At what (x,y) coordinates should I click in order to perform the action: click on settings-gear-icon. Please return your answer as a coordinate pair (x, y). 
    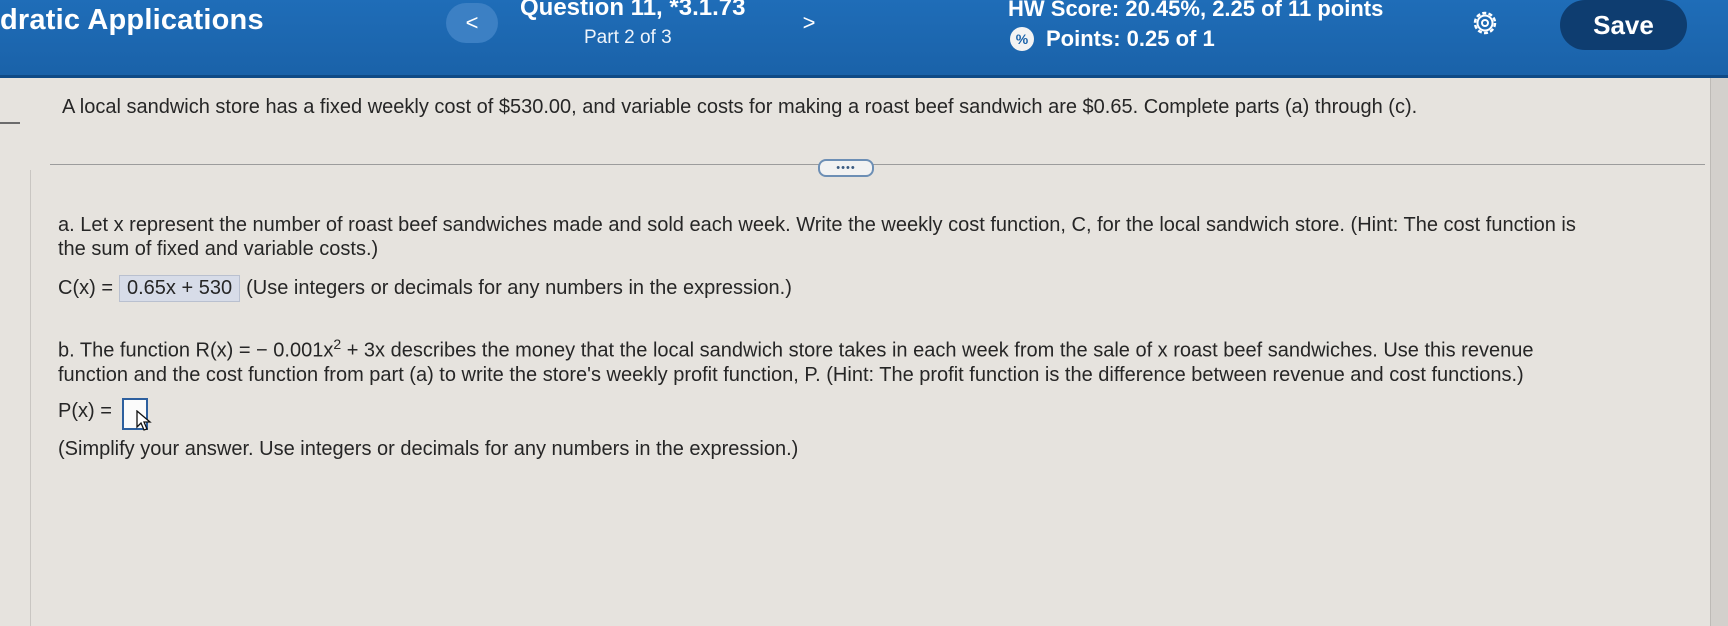
    Looking at the image, I should click on (1485, 23).